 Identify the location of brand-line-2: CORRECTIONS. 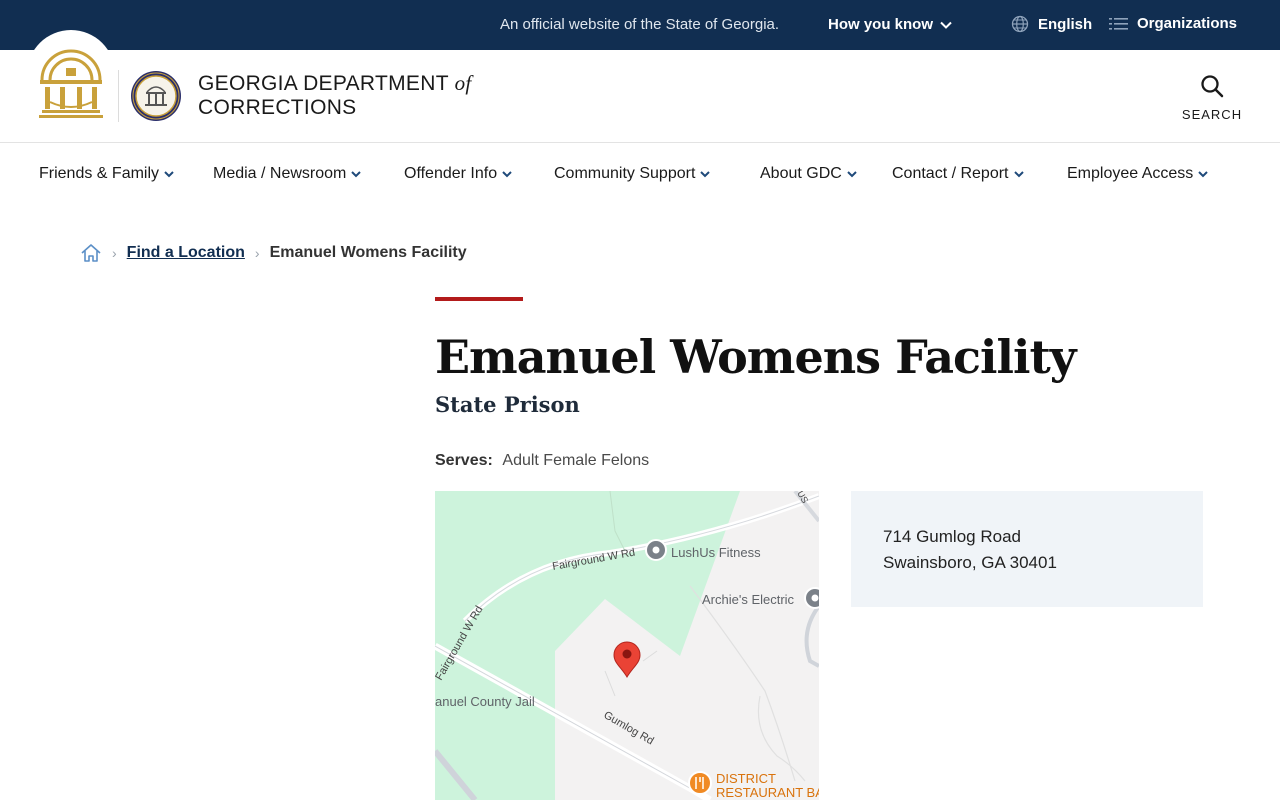
(277, 107).